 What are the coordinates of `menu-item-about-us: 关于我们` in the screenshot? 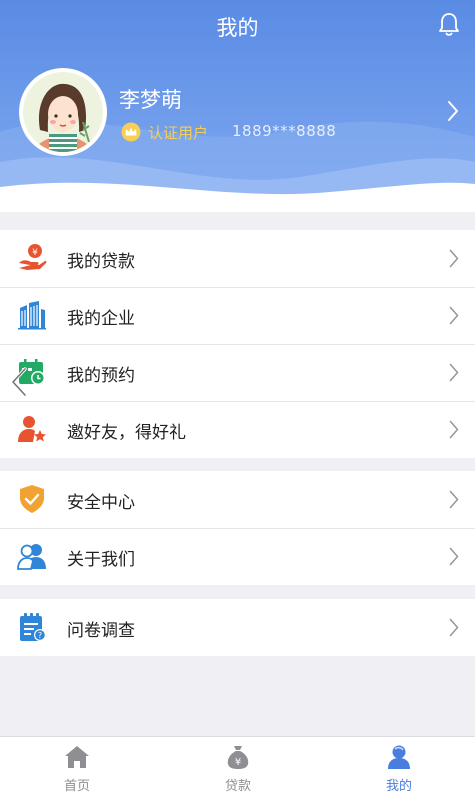 It's located at (237, 556).